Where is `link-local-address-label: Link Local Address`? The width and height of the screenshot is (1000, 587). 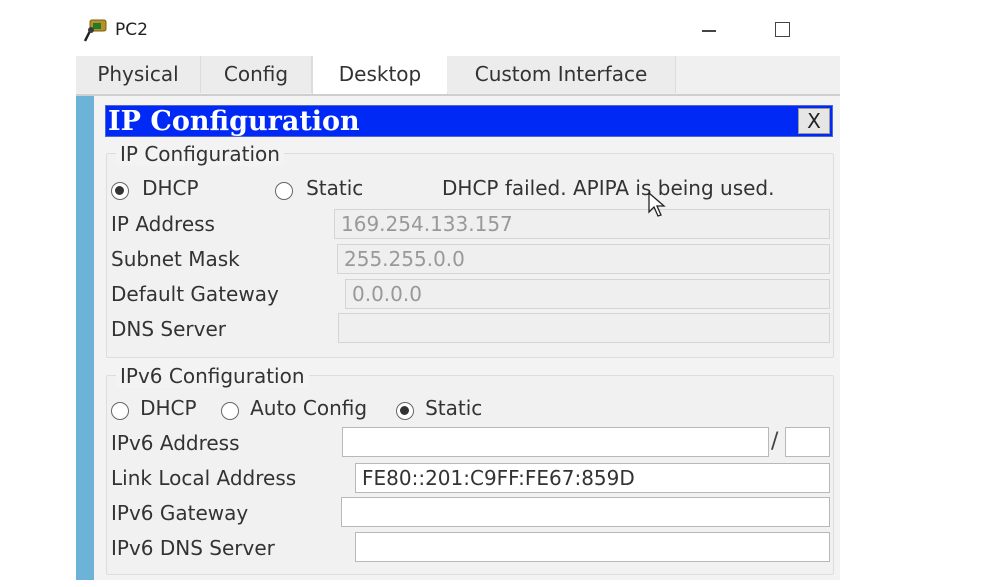
link-local-address-label: Link Local Address is located at coordinates (204, 478).